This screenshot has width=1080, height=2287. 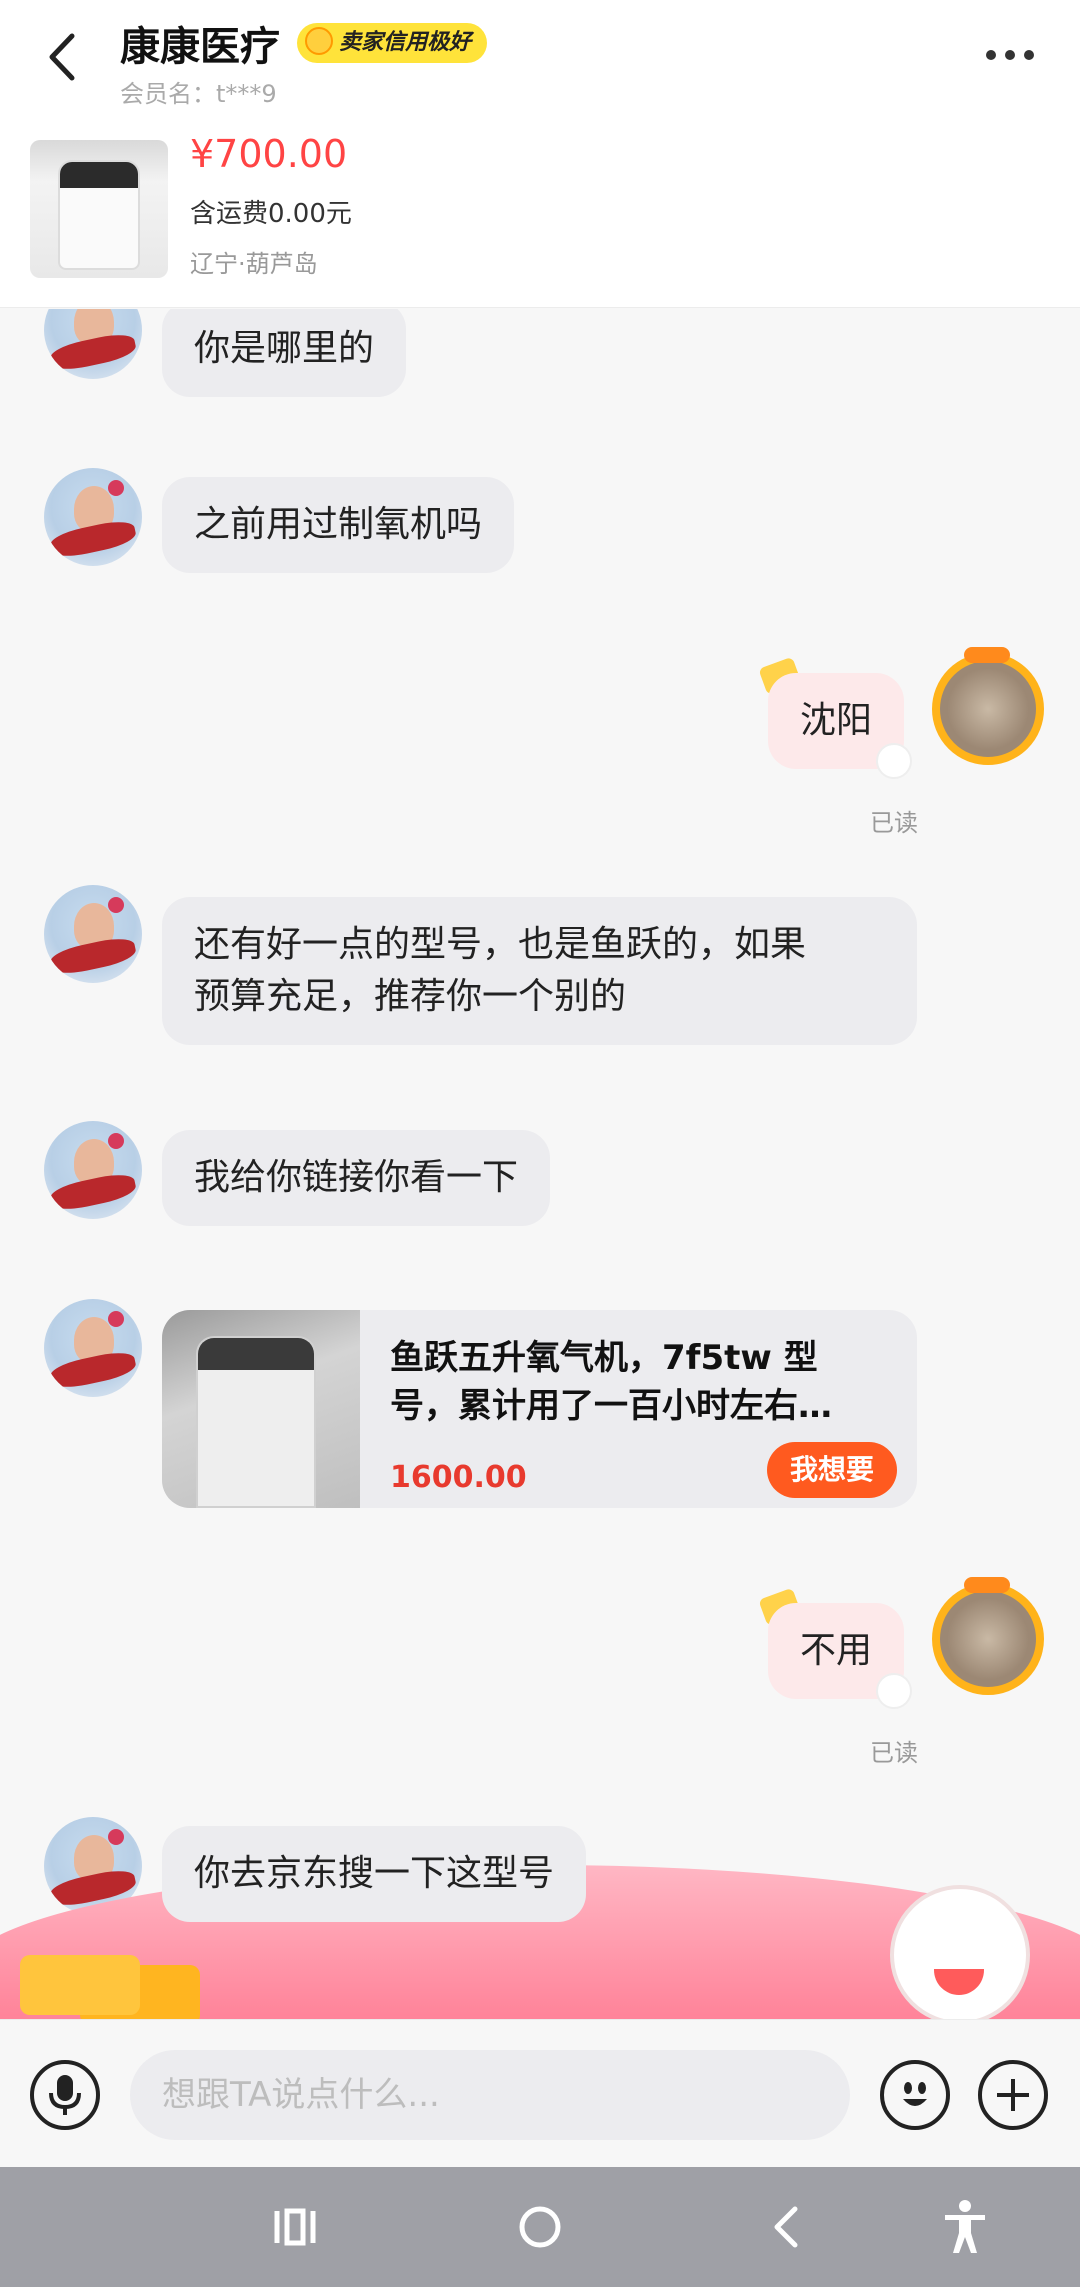 I want to click on emoji-button, so click(x=915, y=2095).